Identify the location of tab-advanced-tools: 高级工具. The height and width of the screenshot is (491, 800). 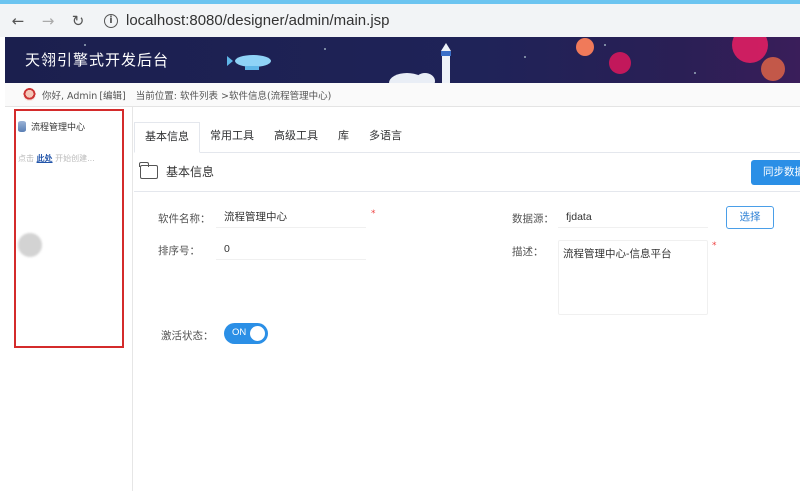
(296, 137).